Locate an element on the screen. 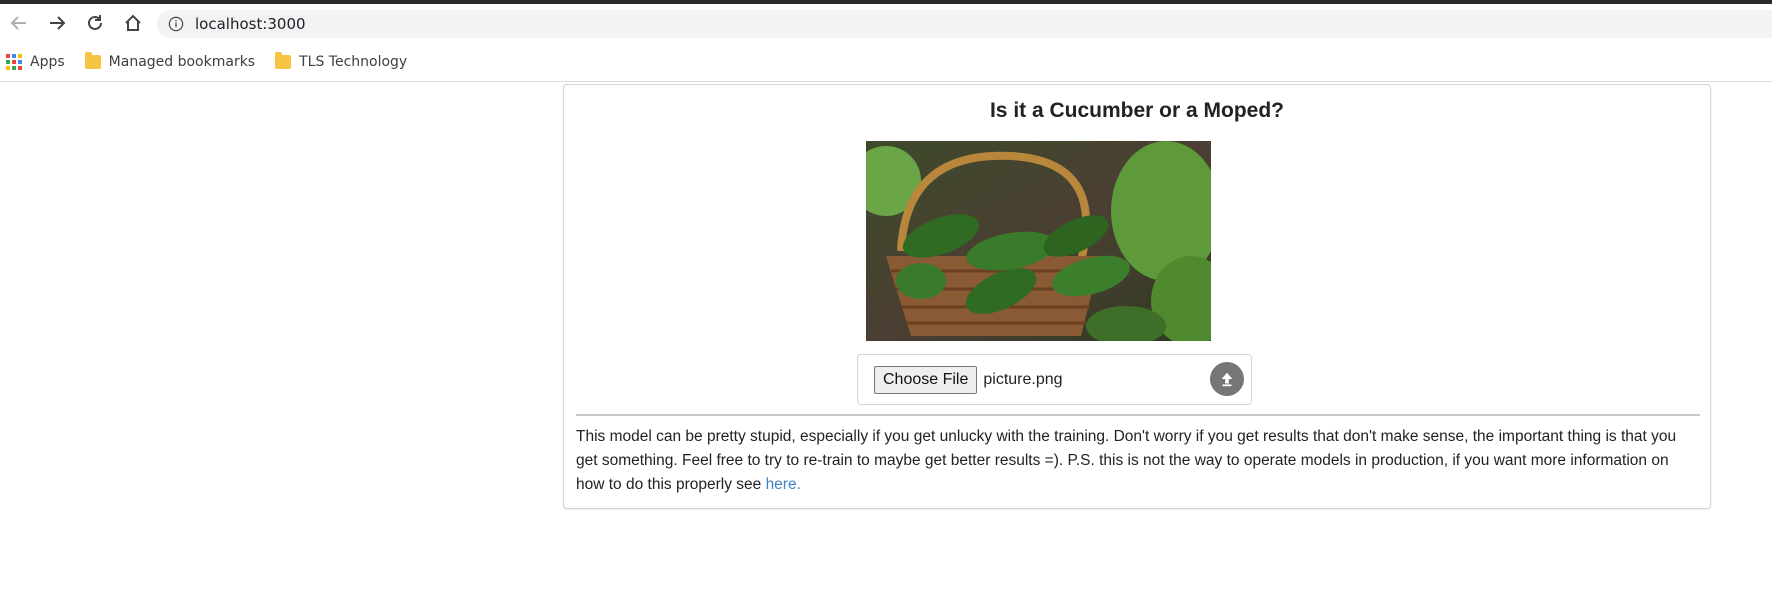 This screenshot has width=1772, height=608. arrow-left-icon is located at coordinates (18, 23).